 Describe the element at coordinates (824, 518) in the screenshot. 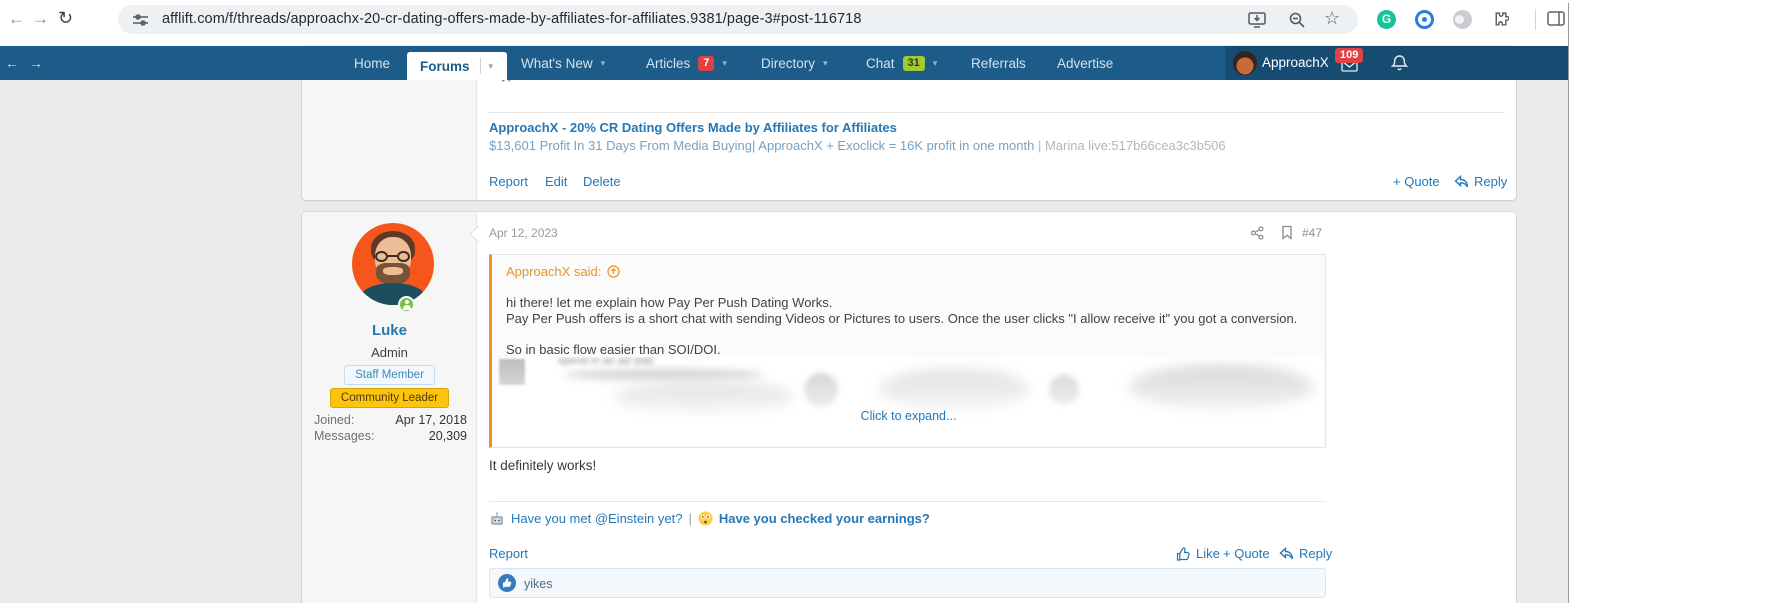

I see `signature-earnings-link: Have you checked your earnings?` at that location.